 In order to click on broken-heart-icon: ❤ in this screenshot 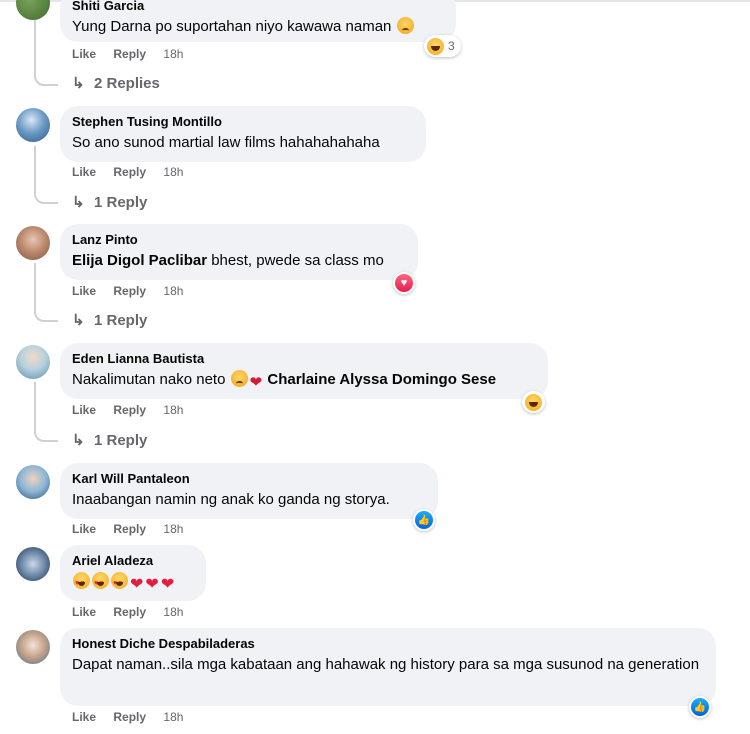, I will do `click(256, 382)`.